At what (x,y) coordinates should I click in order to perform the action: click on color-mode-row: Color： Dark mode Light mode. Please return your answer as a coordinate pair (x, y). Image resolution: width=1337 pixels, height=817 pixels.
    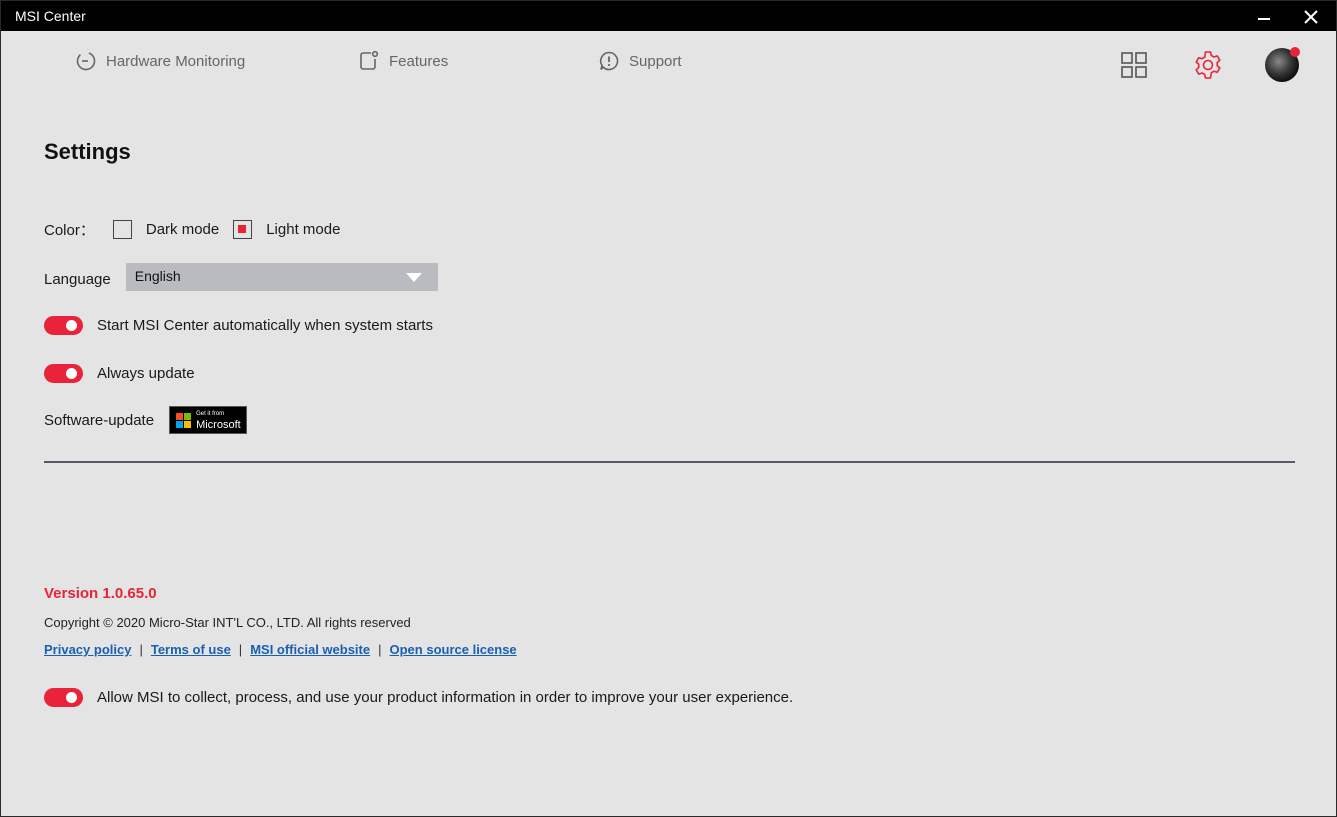
    Looking at the image, I should click on (199, 229).